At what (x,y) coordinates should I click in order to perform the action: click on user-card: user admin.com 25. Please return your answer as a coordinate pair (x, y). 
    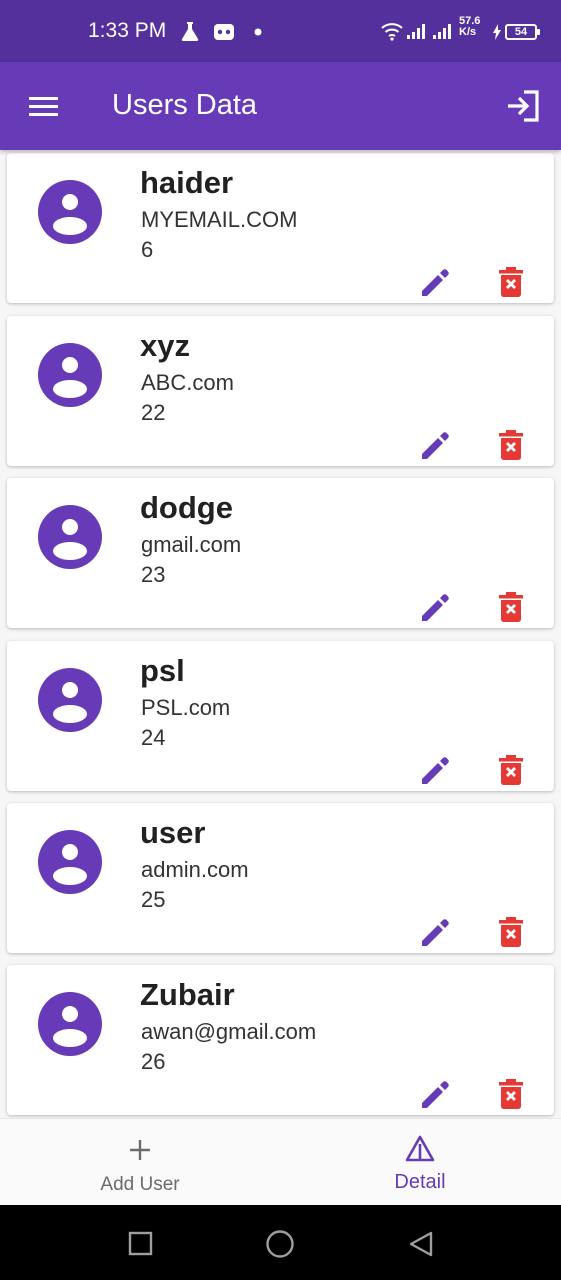
    Looking at the image, I should click on (280, 878).